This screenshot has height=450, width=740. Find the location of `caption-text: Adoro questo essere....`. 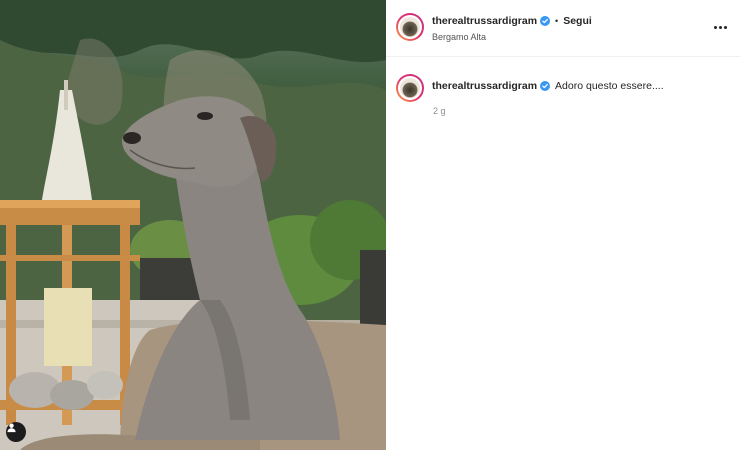

caption-text: Adoro questo essere.... is located at coordinates (609, 86).